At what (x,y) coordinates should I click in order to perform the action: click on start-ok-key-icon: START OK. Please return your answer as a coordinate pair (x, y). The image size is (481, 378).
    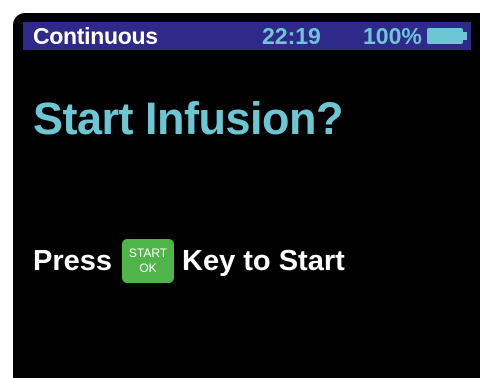
    Looking at the image, I should click on (148, 261).